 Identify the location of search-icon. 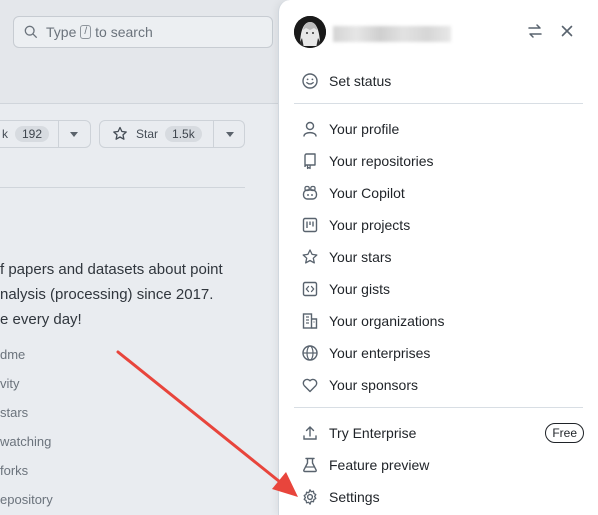
(31, 32).